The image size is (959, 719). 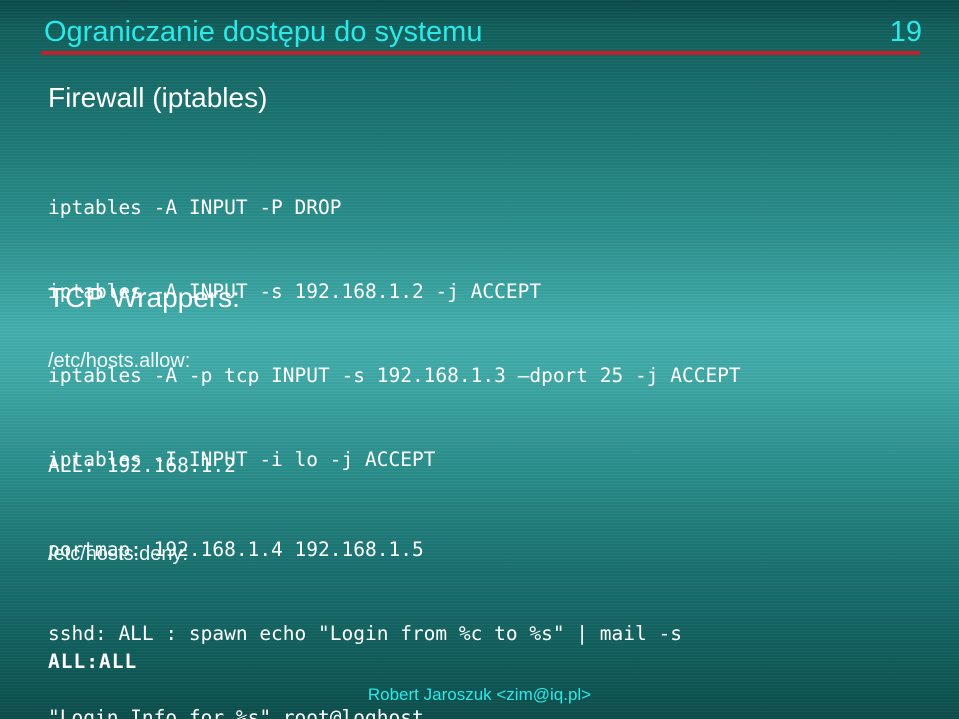 I want to click on code-line: "Login Info for %s" root@loghost, so click(x=236, y=712).